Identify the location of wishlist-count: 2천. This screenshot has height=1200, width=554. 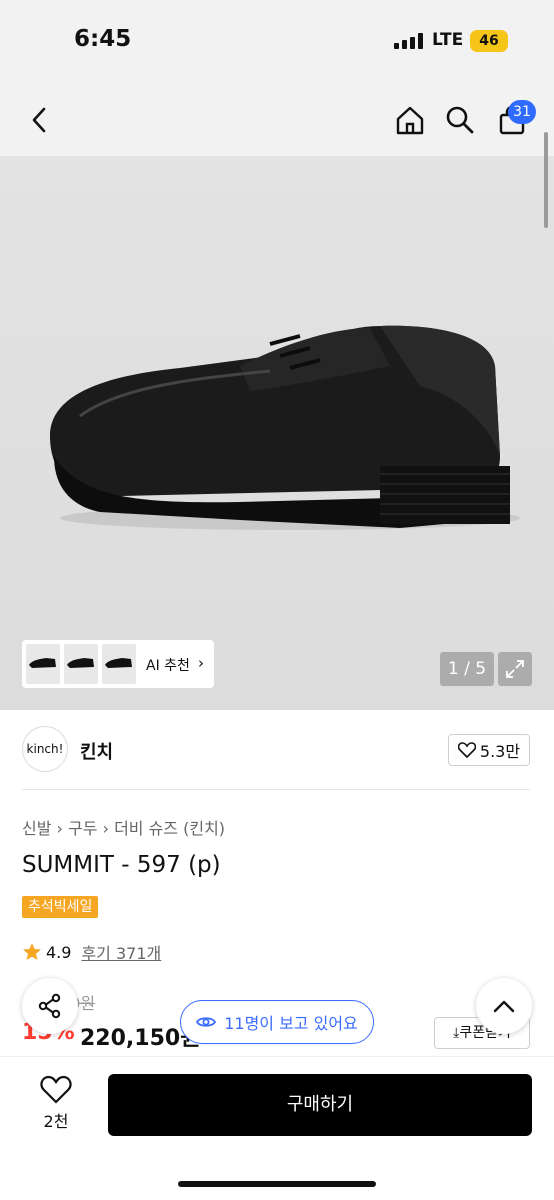
(56, 1121).